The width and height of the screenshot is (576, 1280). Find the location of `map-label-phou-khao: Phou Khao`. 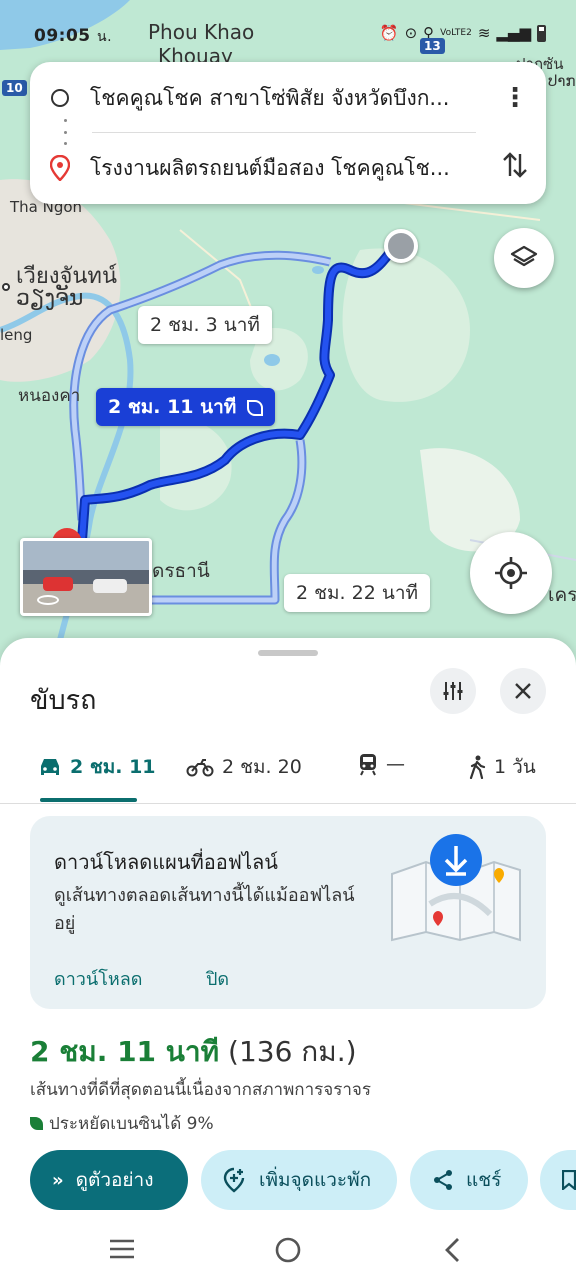

map-label-phou-khao: Phou Khao is located at coordinates (201, 32).